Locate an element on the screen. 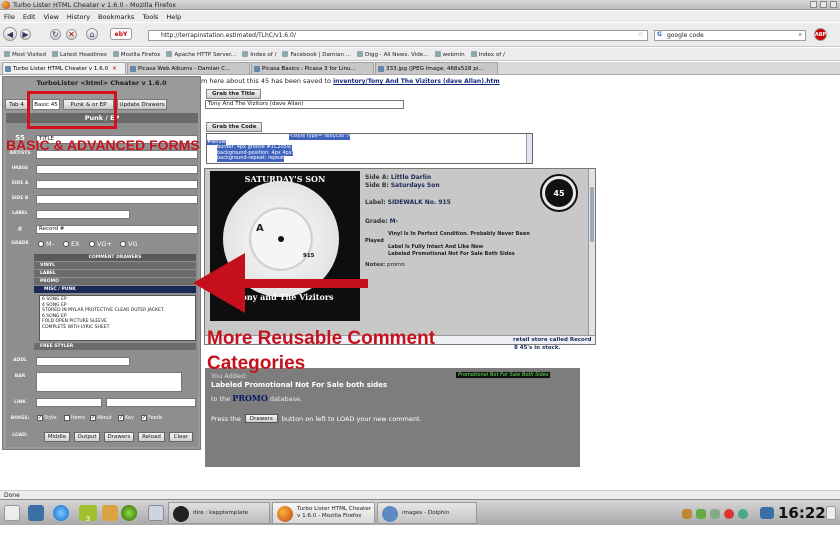 The image size is (840, 533). menu-help: Help is located at coordinates (173, 17).